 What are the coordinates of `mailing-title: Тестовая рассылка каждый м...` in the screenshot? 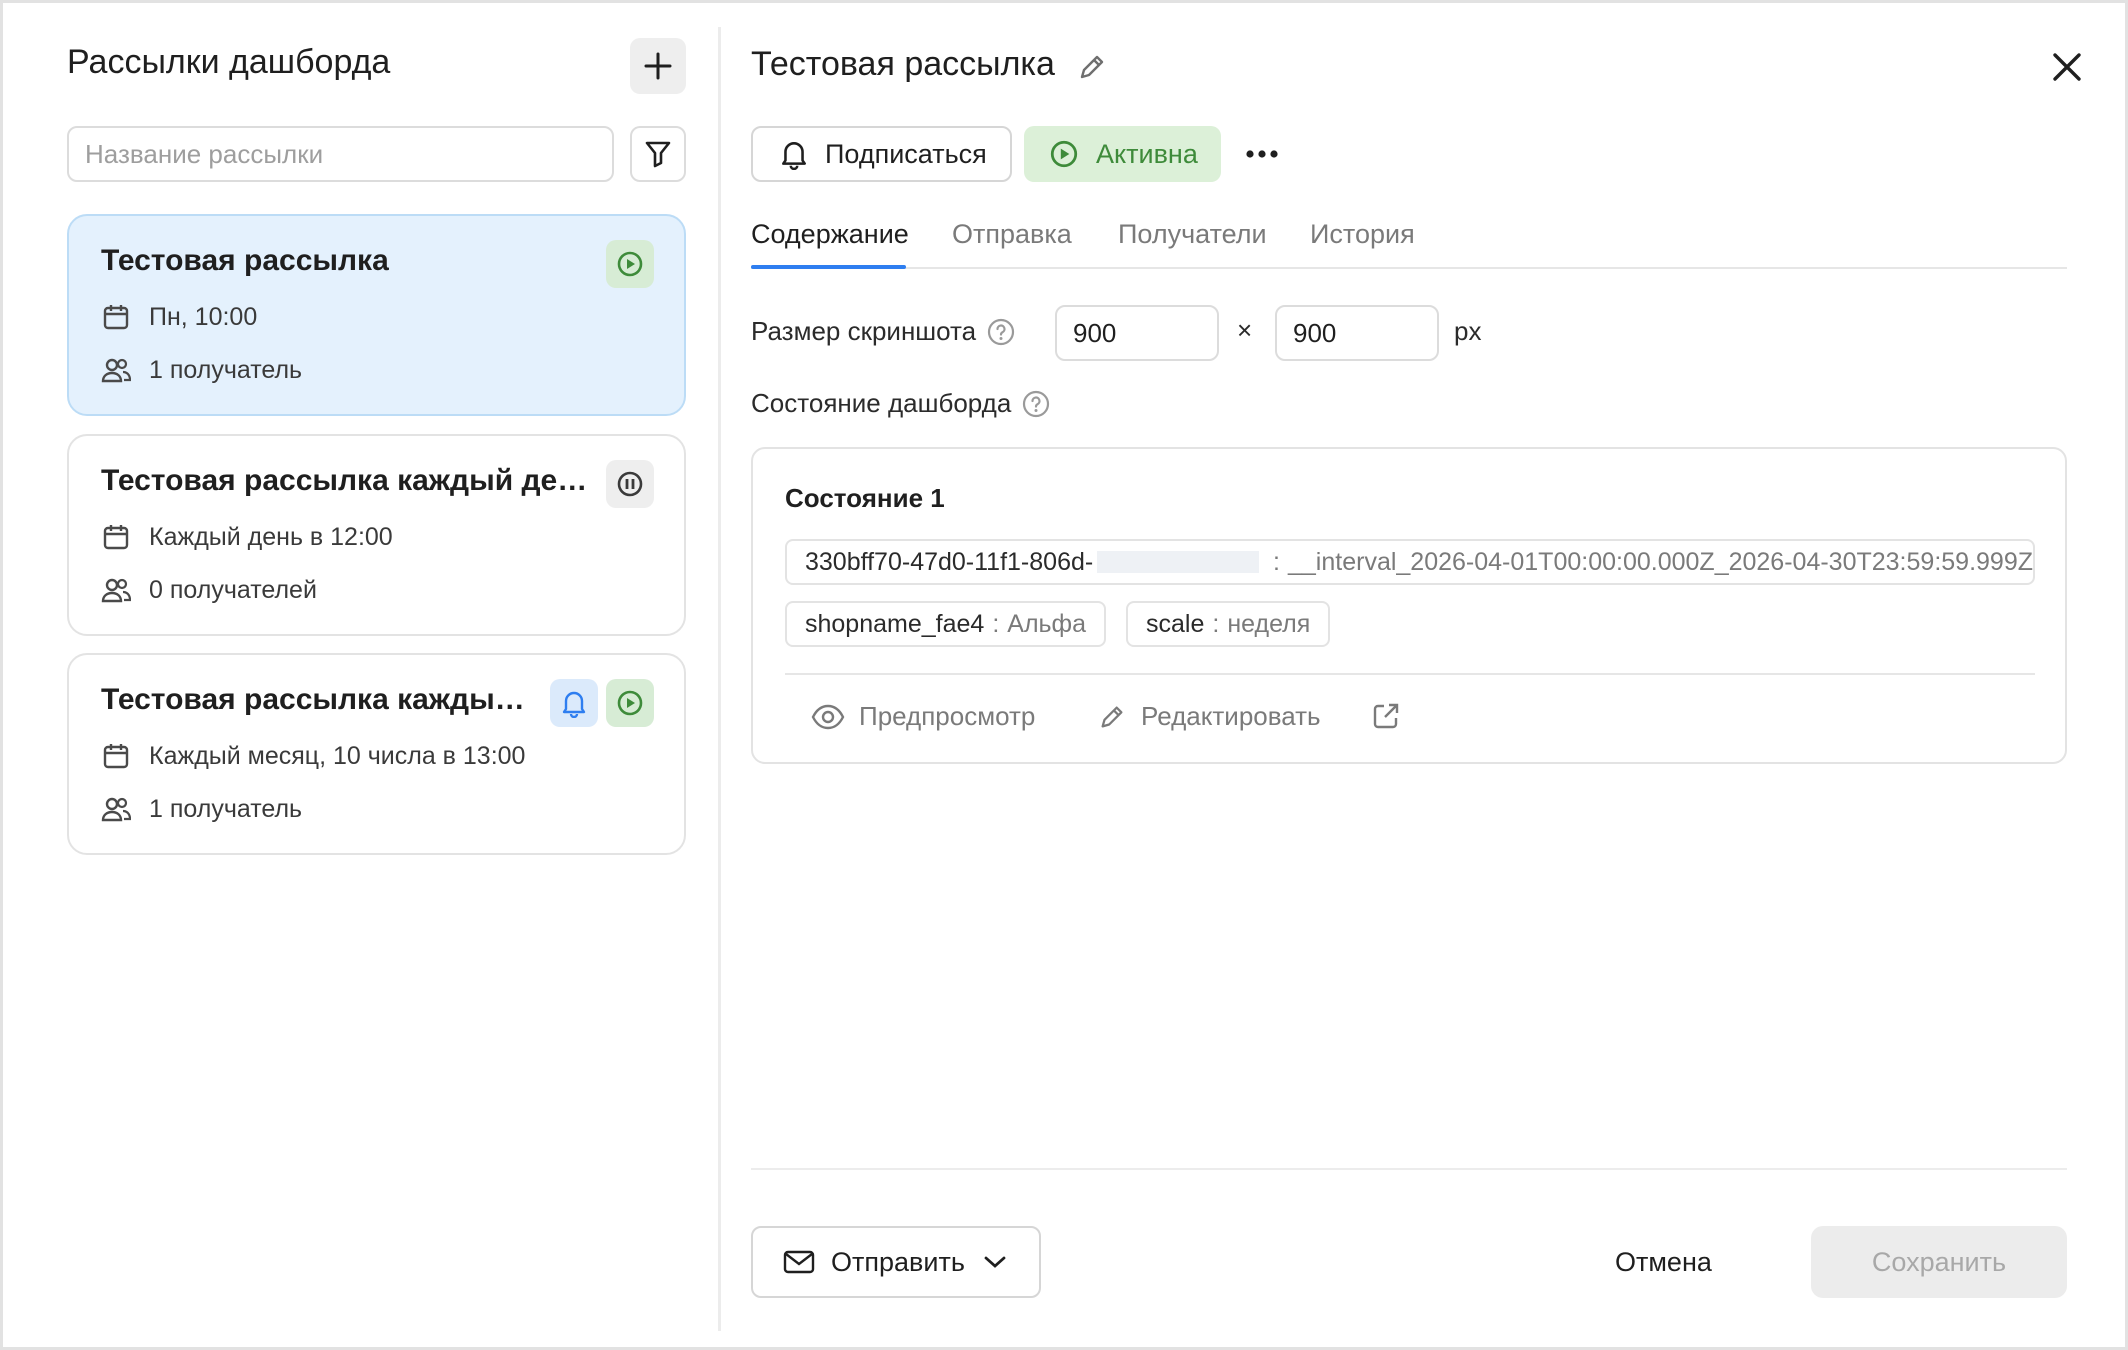 It's located at (321, 699).